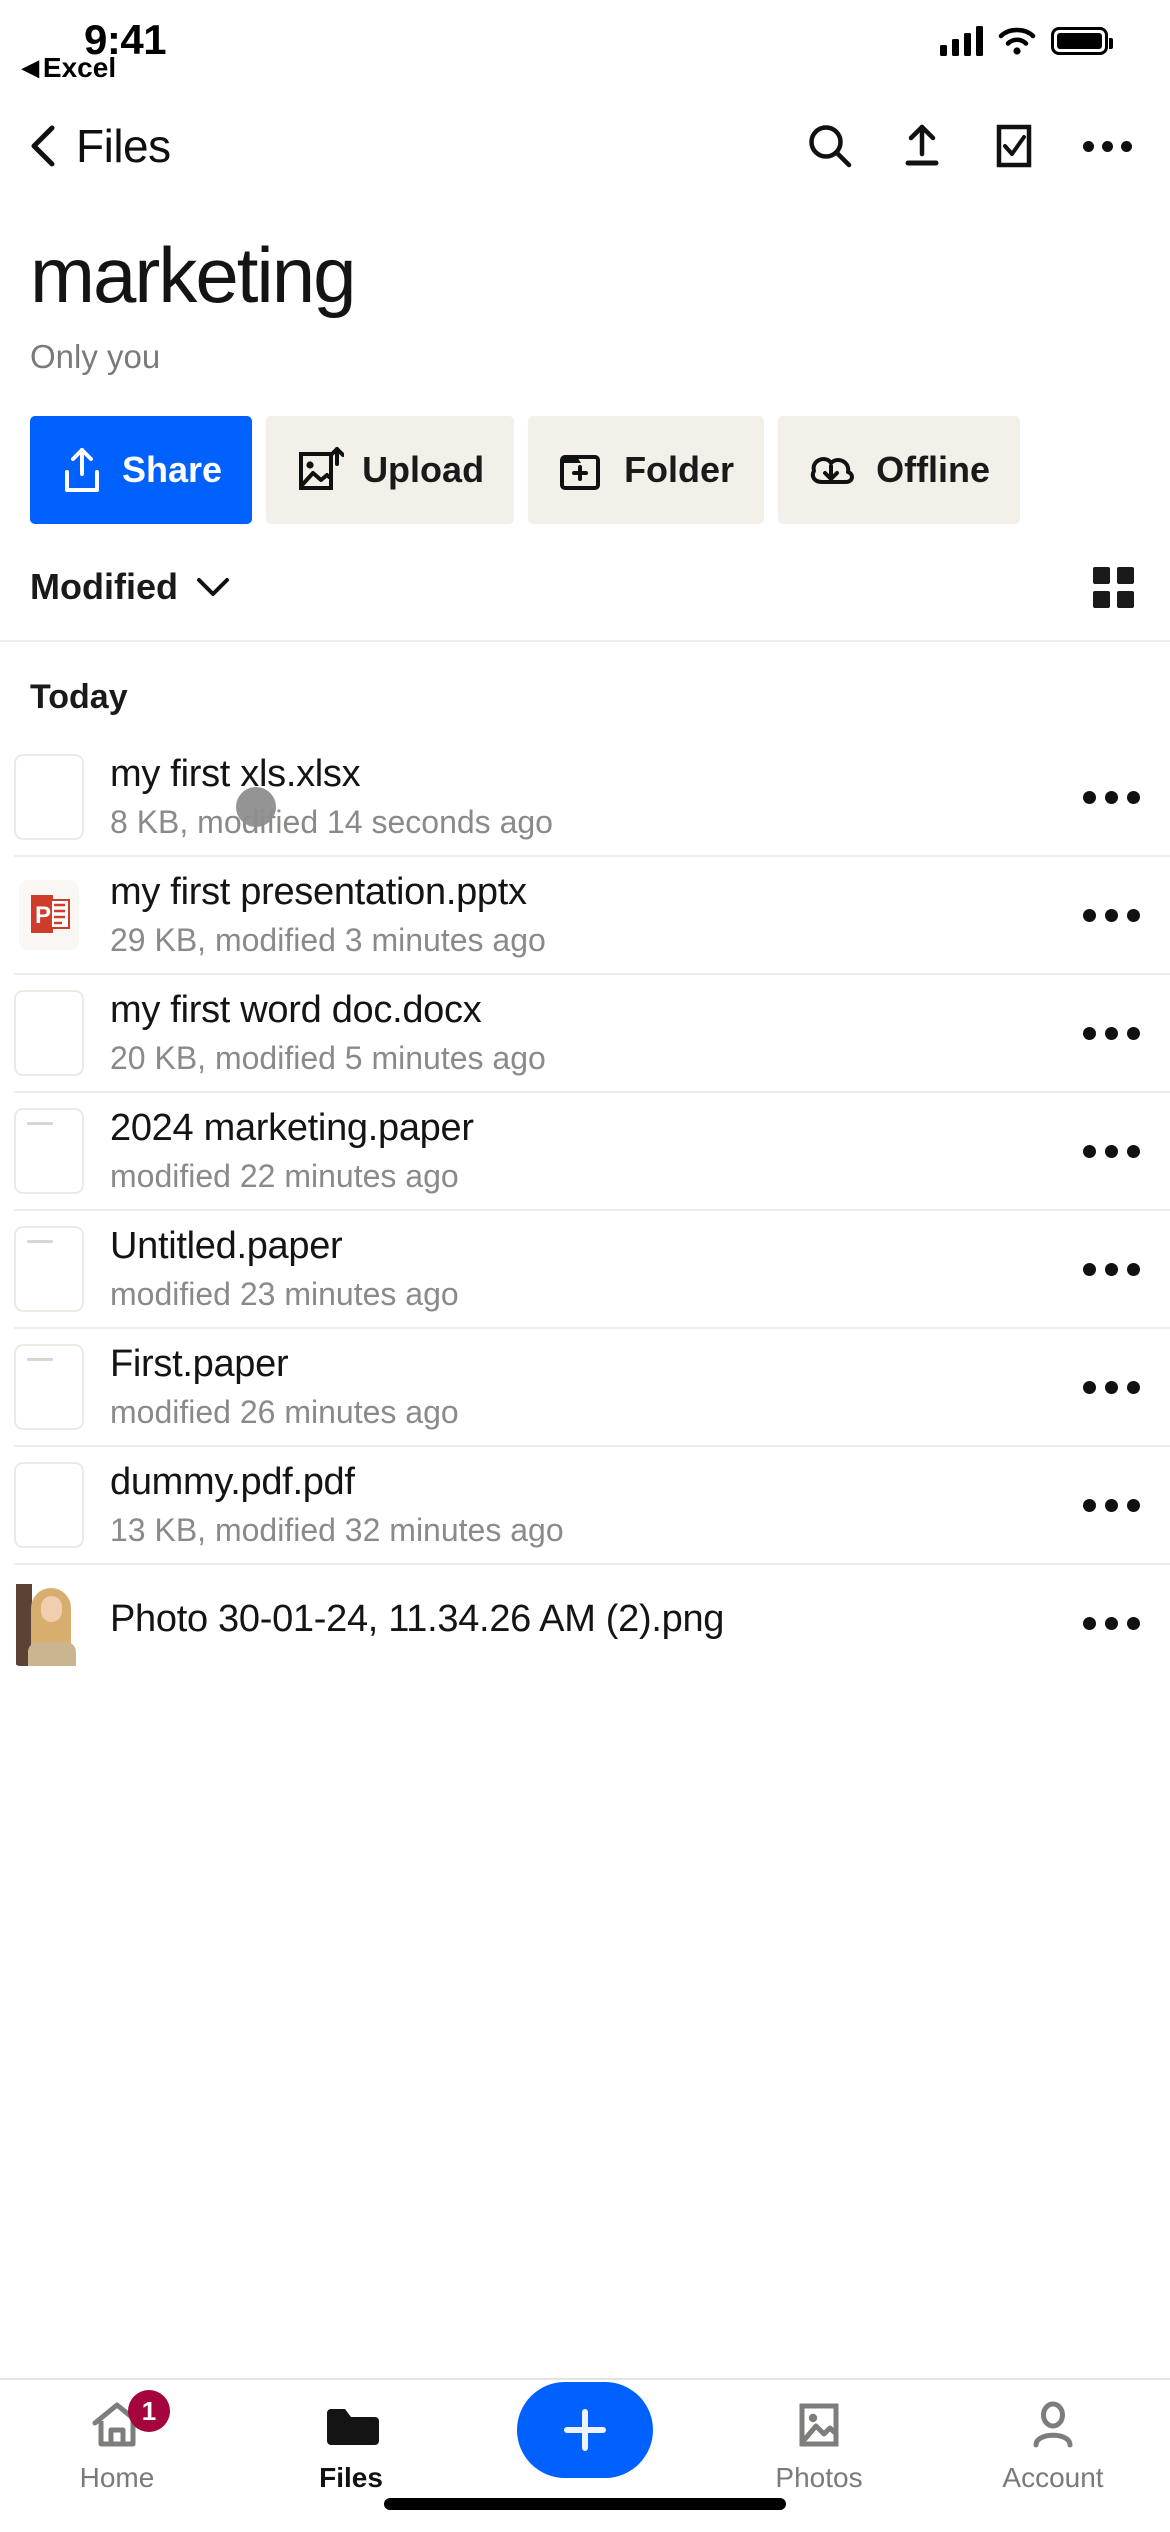  What do you see at coordinates (149, 2411) in the screenshot?
I see `home-badge: 1` at bounding box center [149, 2411].